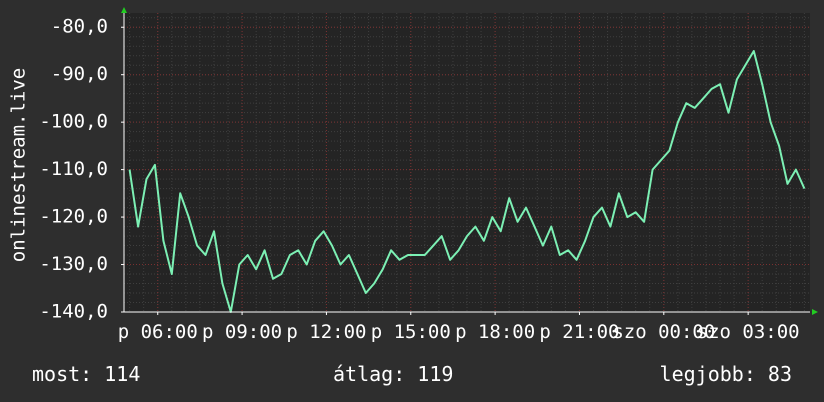 The image size is (824, 402). Describe the element at coordinates (73, 122) in the screenshot. I see `y-tick-label: -100,0` at that location.